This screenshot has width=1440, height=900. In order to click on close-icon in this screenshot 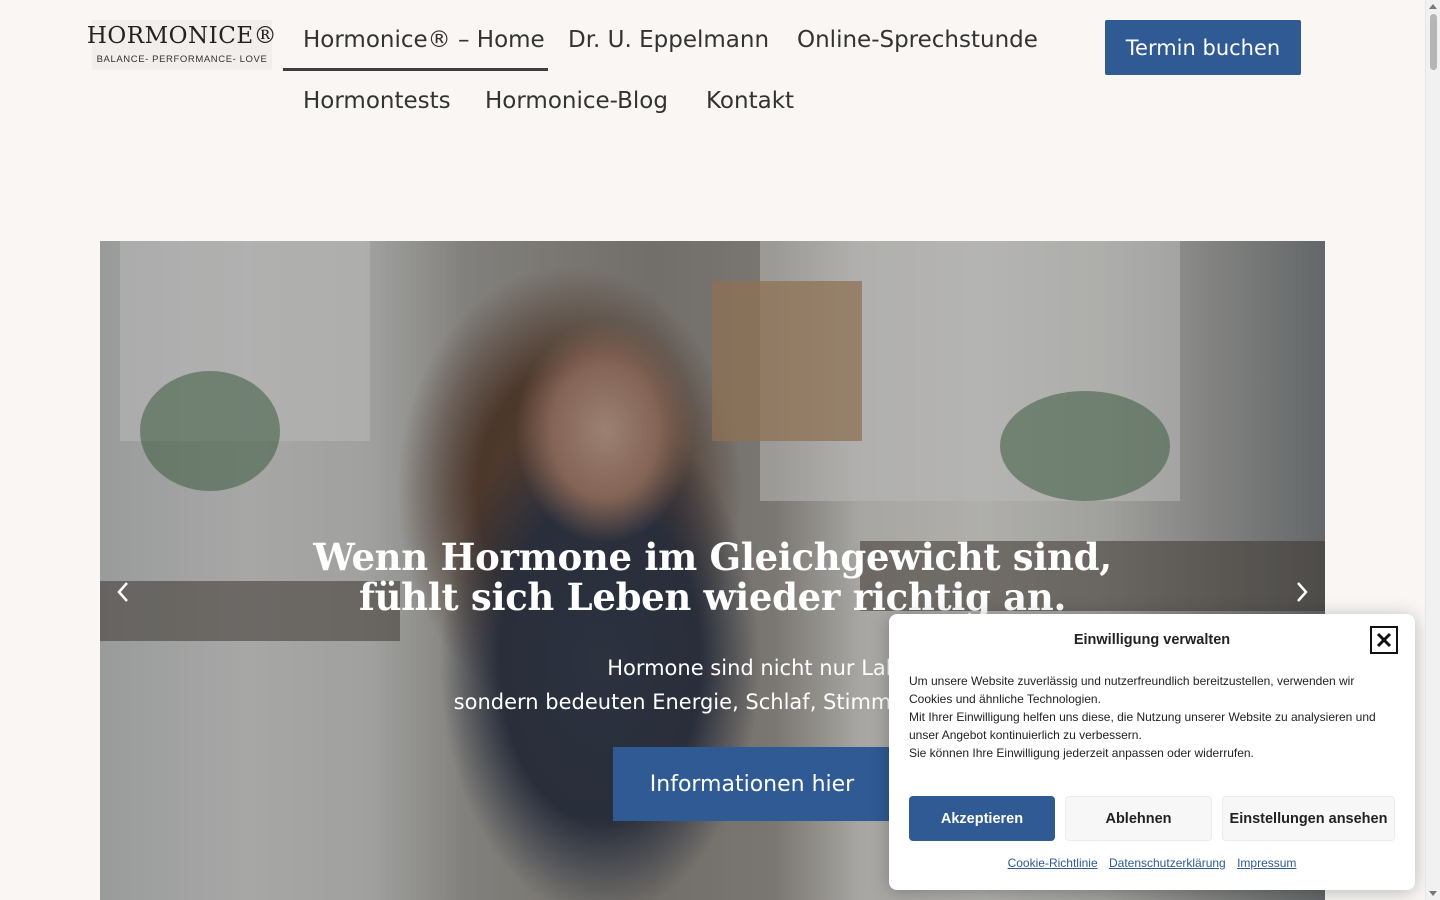, I will do `click(1384, 640)`.